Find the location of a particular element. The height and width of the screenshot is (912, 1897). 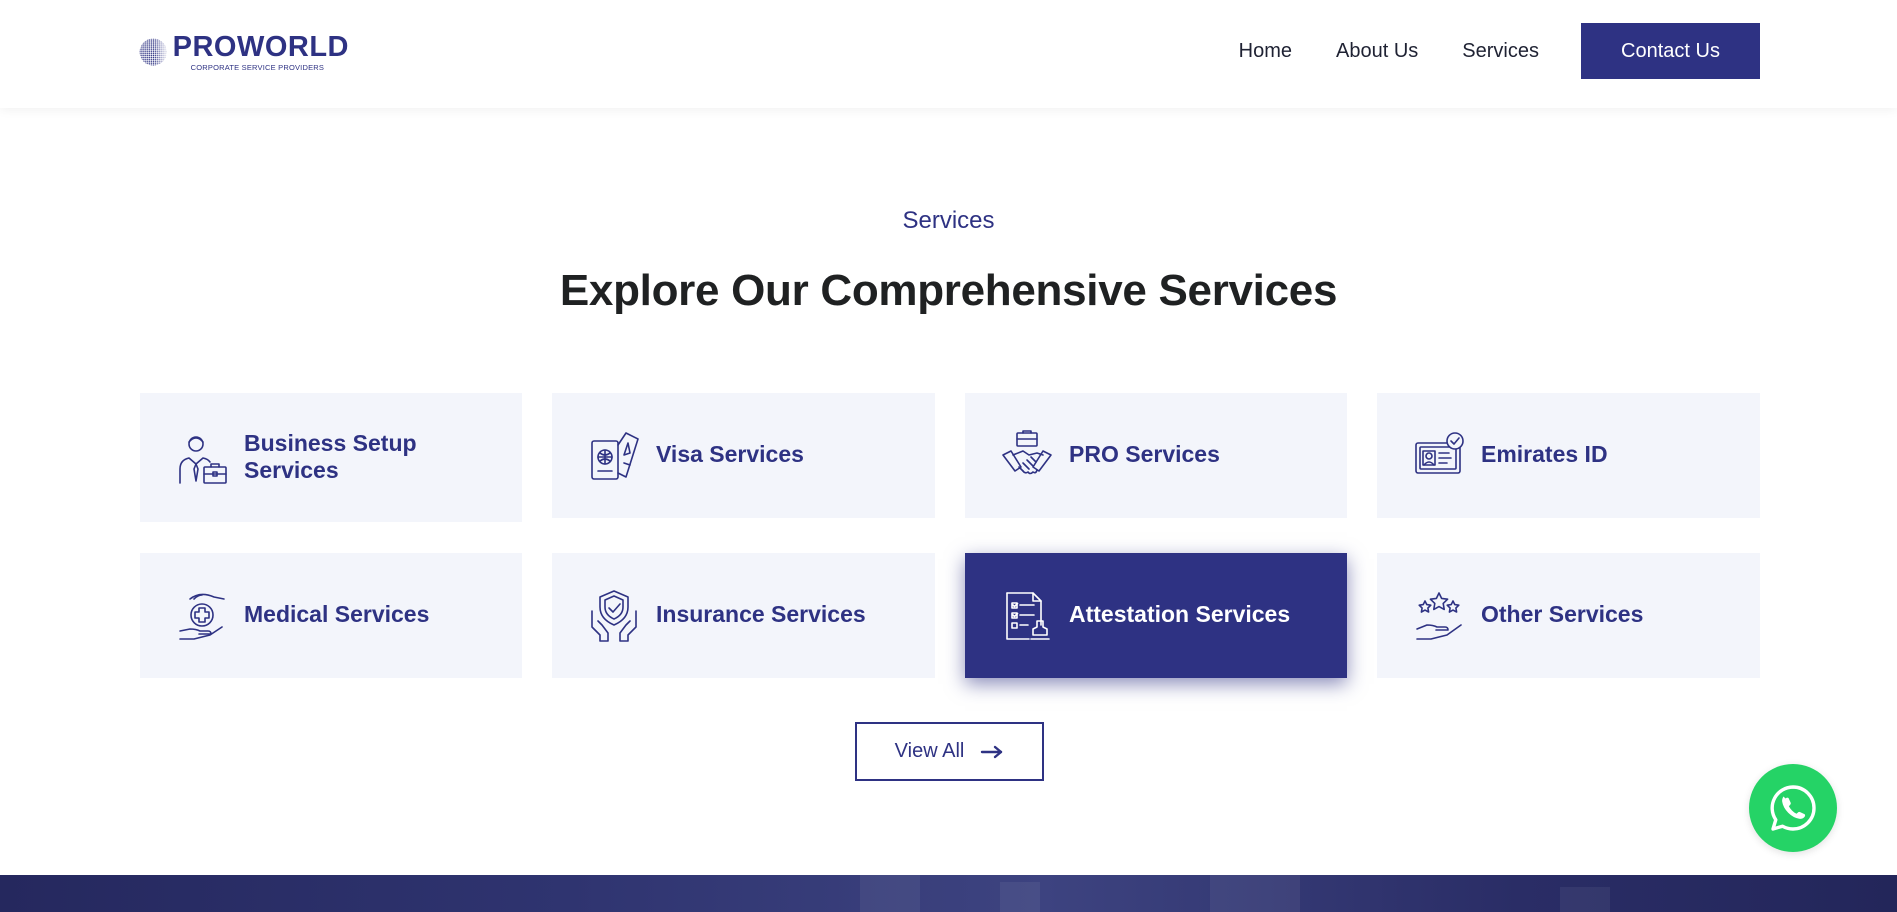

medical-hand-icon is located at coordinates (202, 616).